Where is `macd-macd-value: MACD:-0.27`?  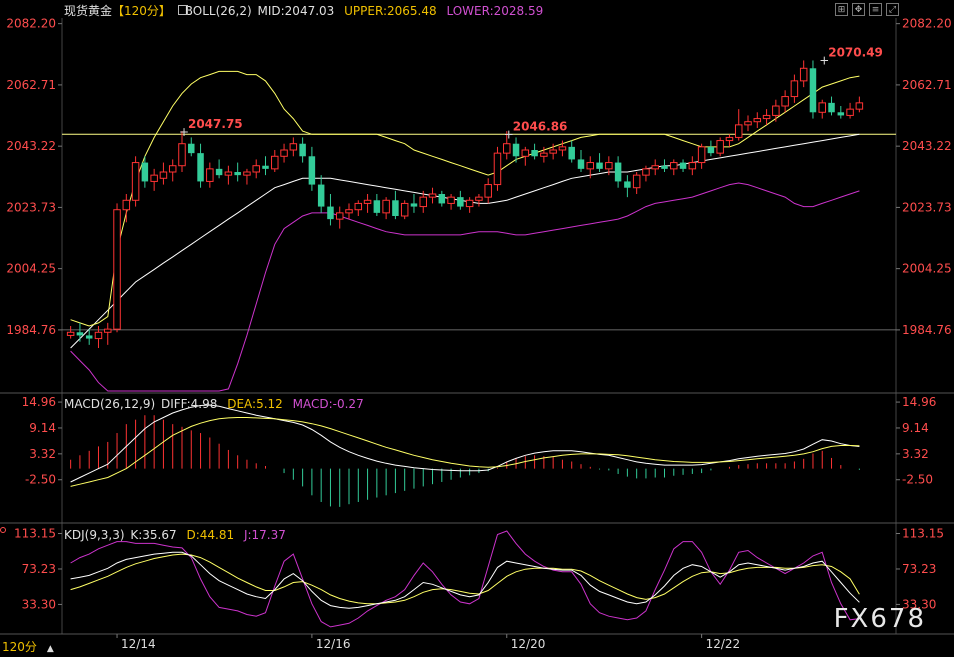 macd-macd-value: MACD:-0.27 is located at coordinates (328, 404).